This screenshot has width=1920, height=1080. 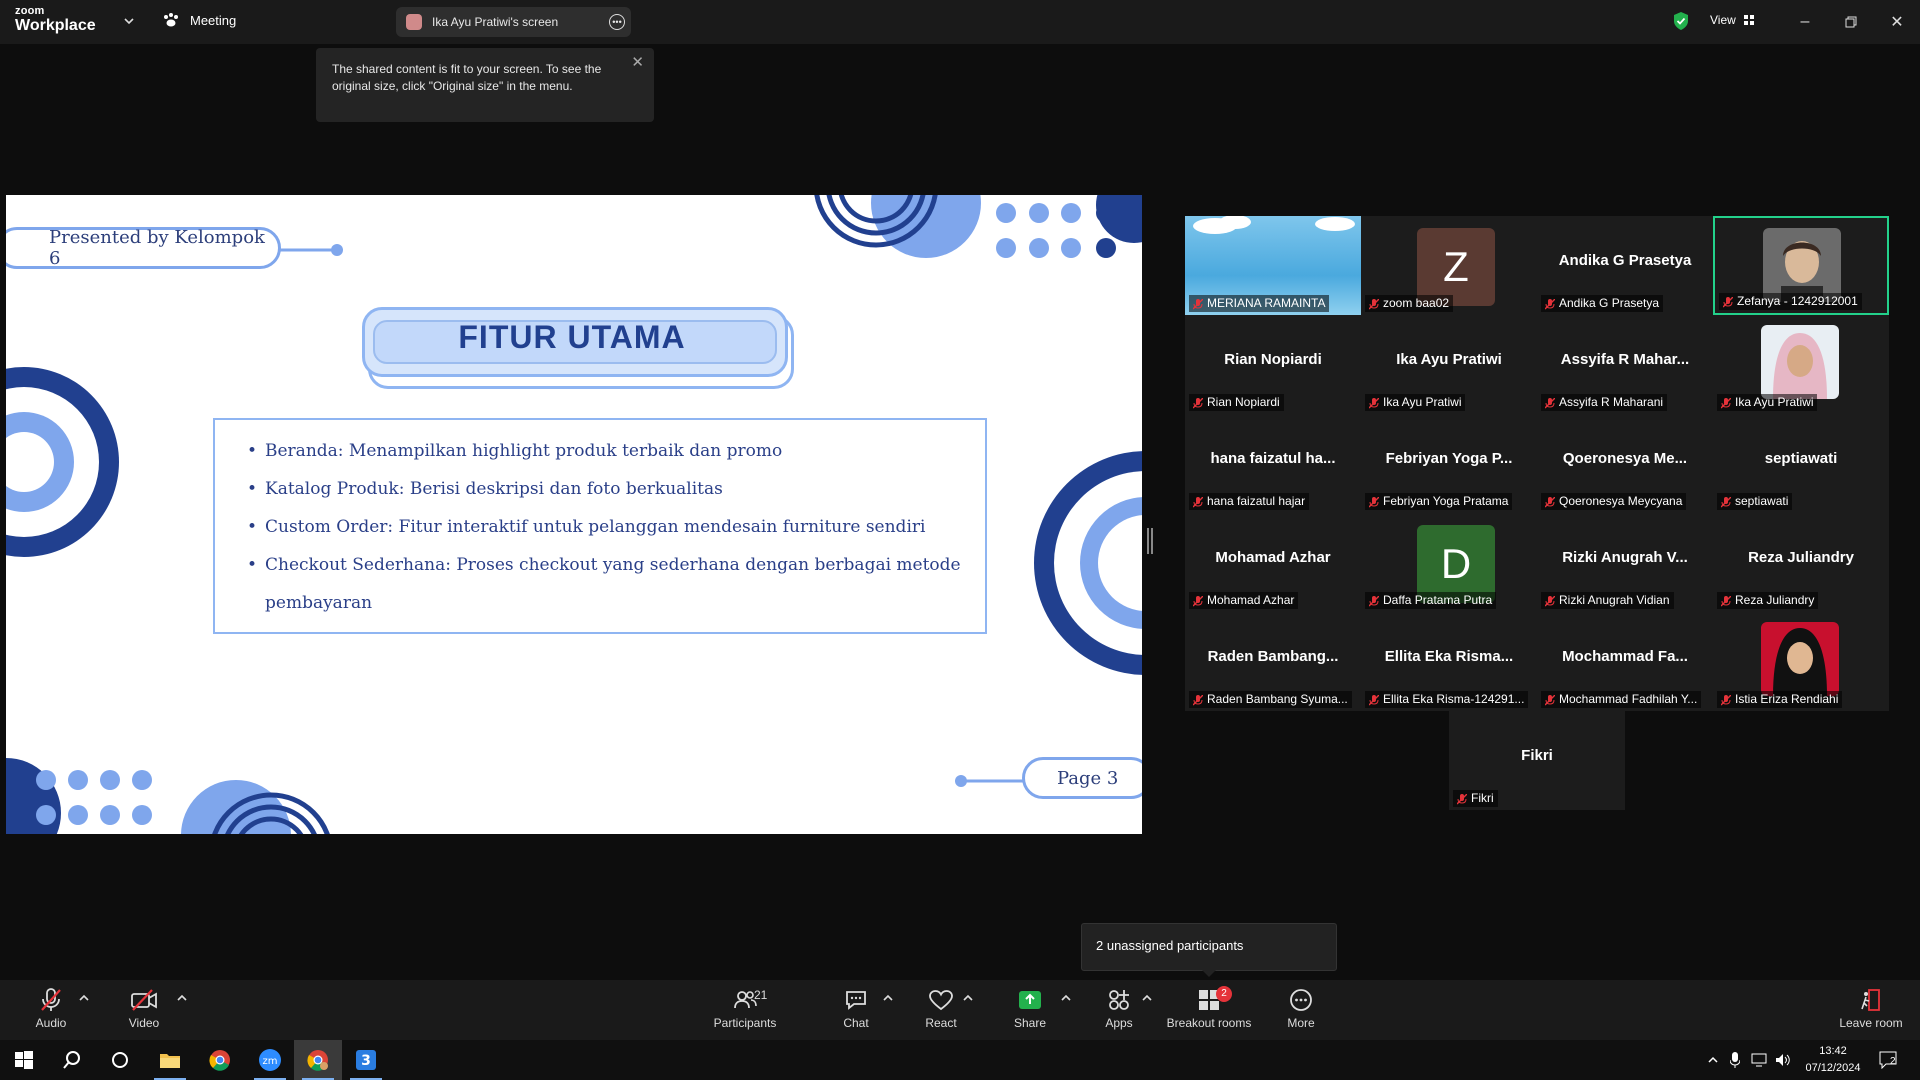 I want to click on breakout-badge: 2, so click(x=1224, y=994).